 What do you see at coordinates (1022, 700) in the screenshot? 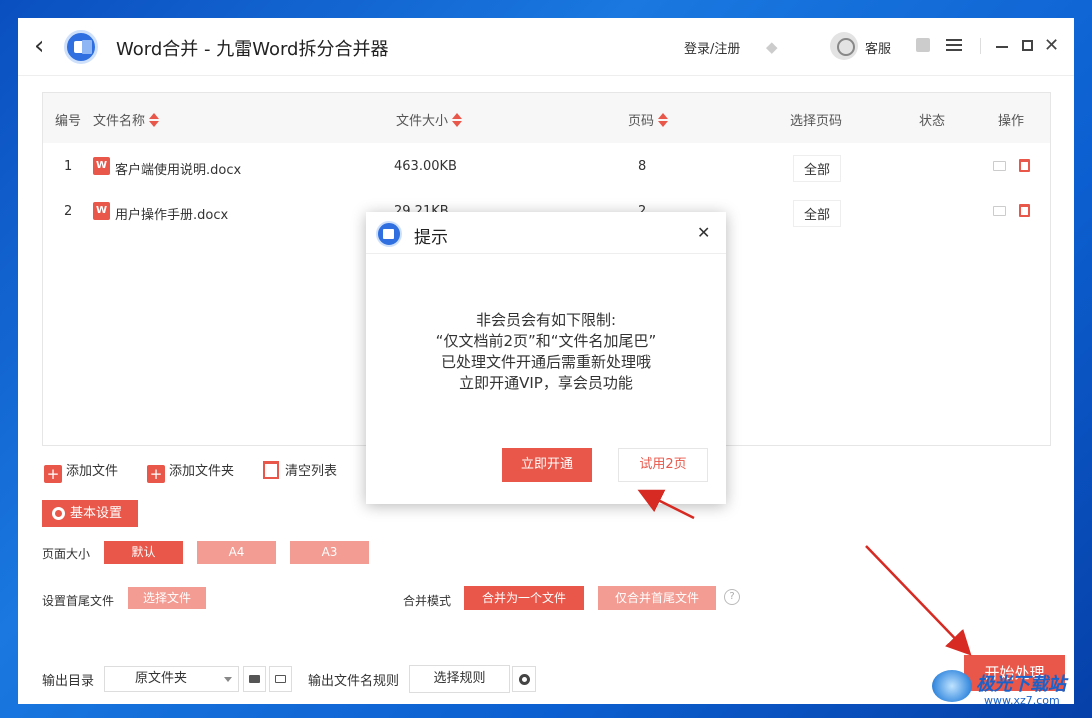
I see `watermark-url: www.xz7.com` at bounding box center [1022, 700].